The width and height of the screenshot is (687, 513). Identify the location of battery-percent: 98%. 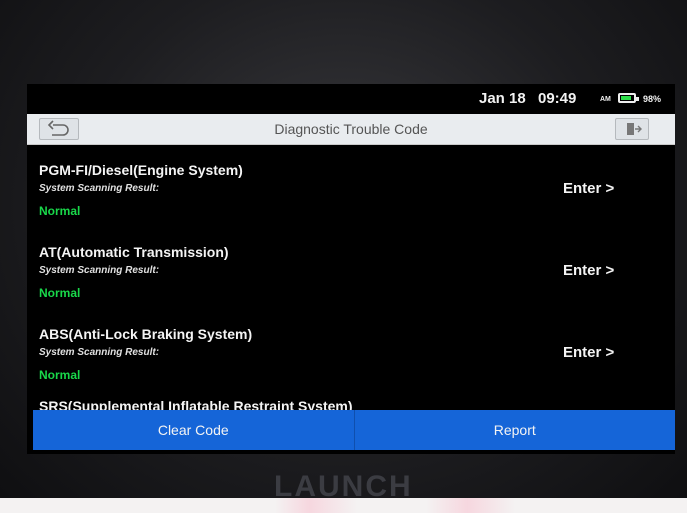
(652, 99).